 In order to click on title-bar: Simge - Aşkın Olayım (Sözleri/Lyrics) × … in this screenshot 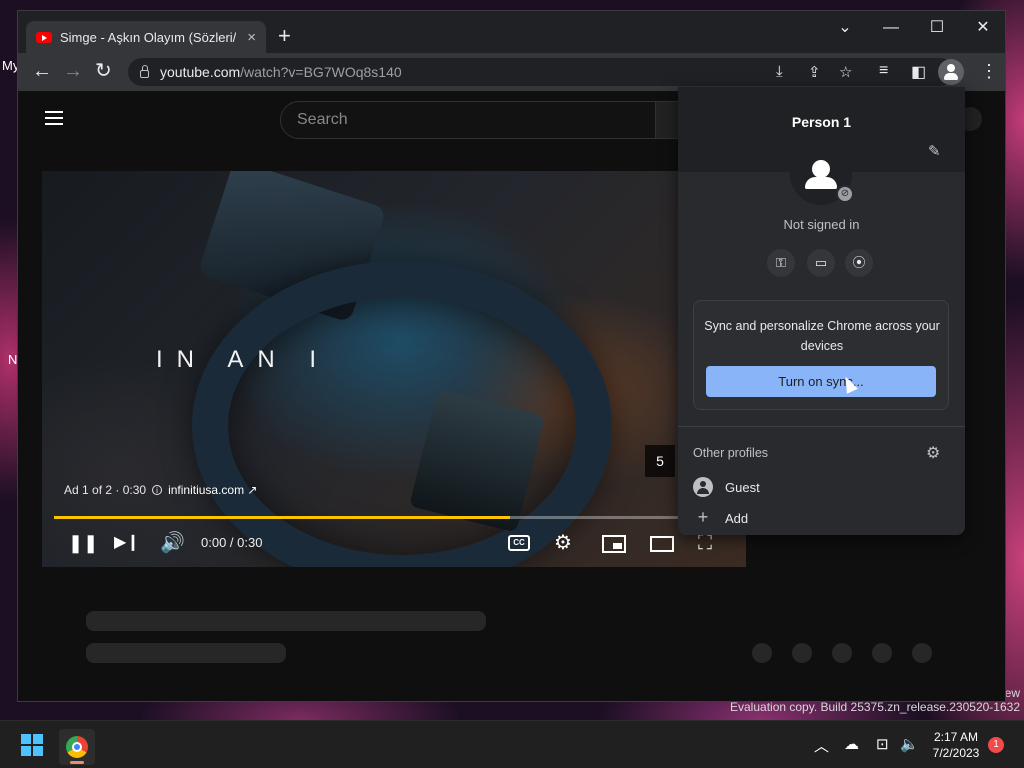, I will do `click(511, 32)`.